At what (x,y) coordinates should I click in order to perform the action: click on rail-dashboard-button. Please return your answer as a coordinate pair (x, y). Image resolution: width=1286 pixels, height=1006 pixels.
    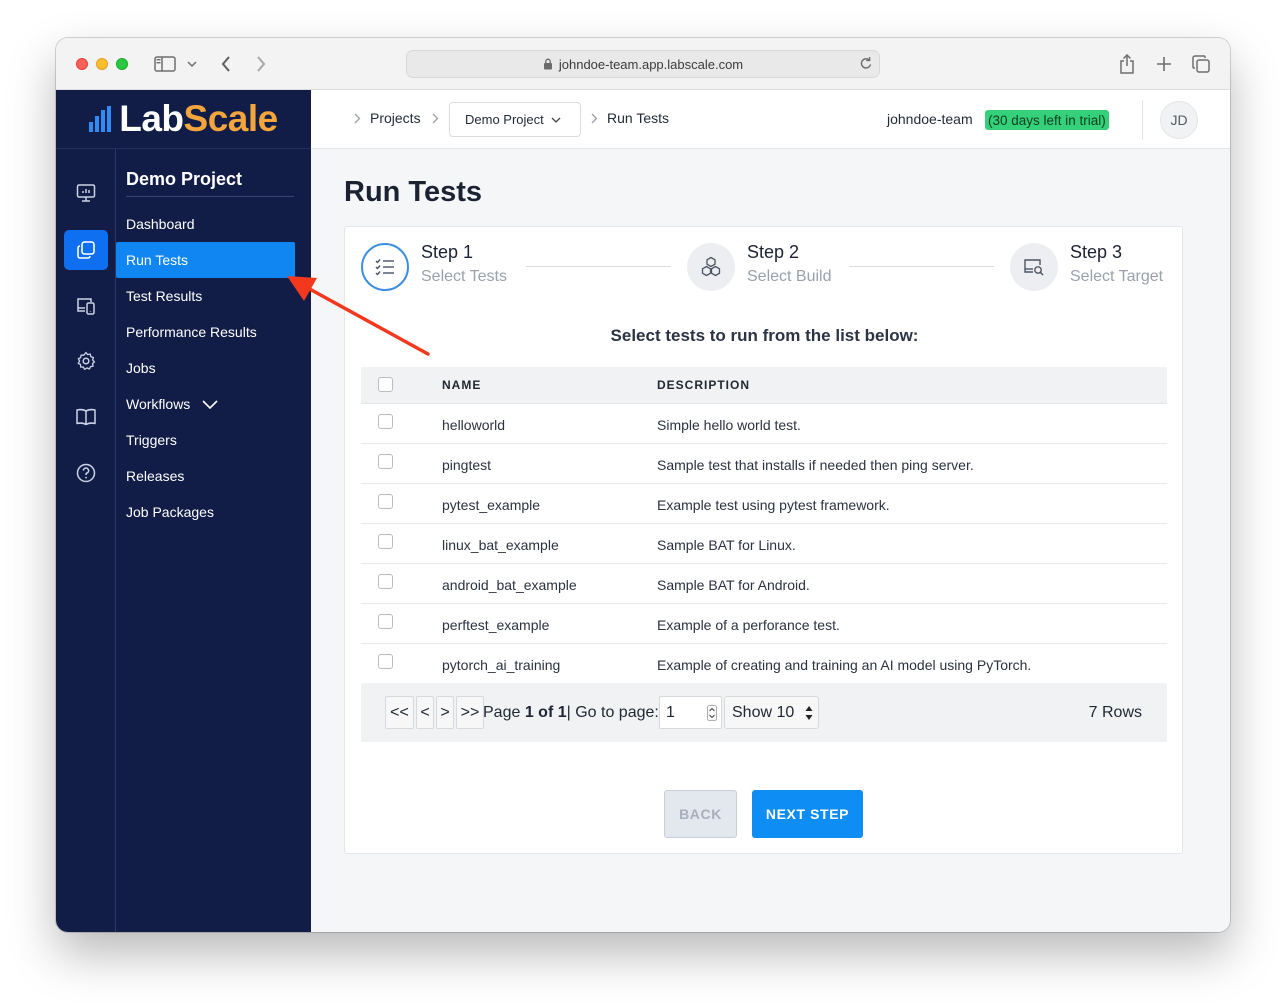
    Looking at the image, I should click on (86, 193).